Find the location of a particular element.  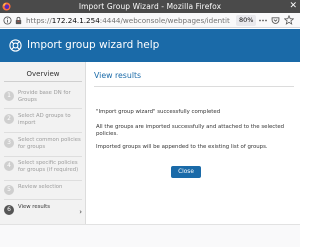

url-host: 172.24.1.254 is located at coordinates (75, 20).